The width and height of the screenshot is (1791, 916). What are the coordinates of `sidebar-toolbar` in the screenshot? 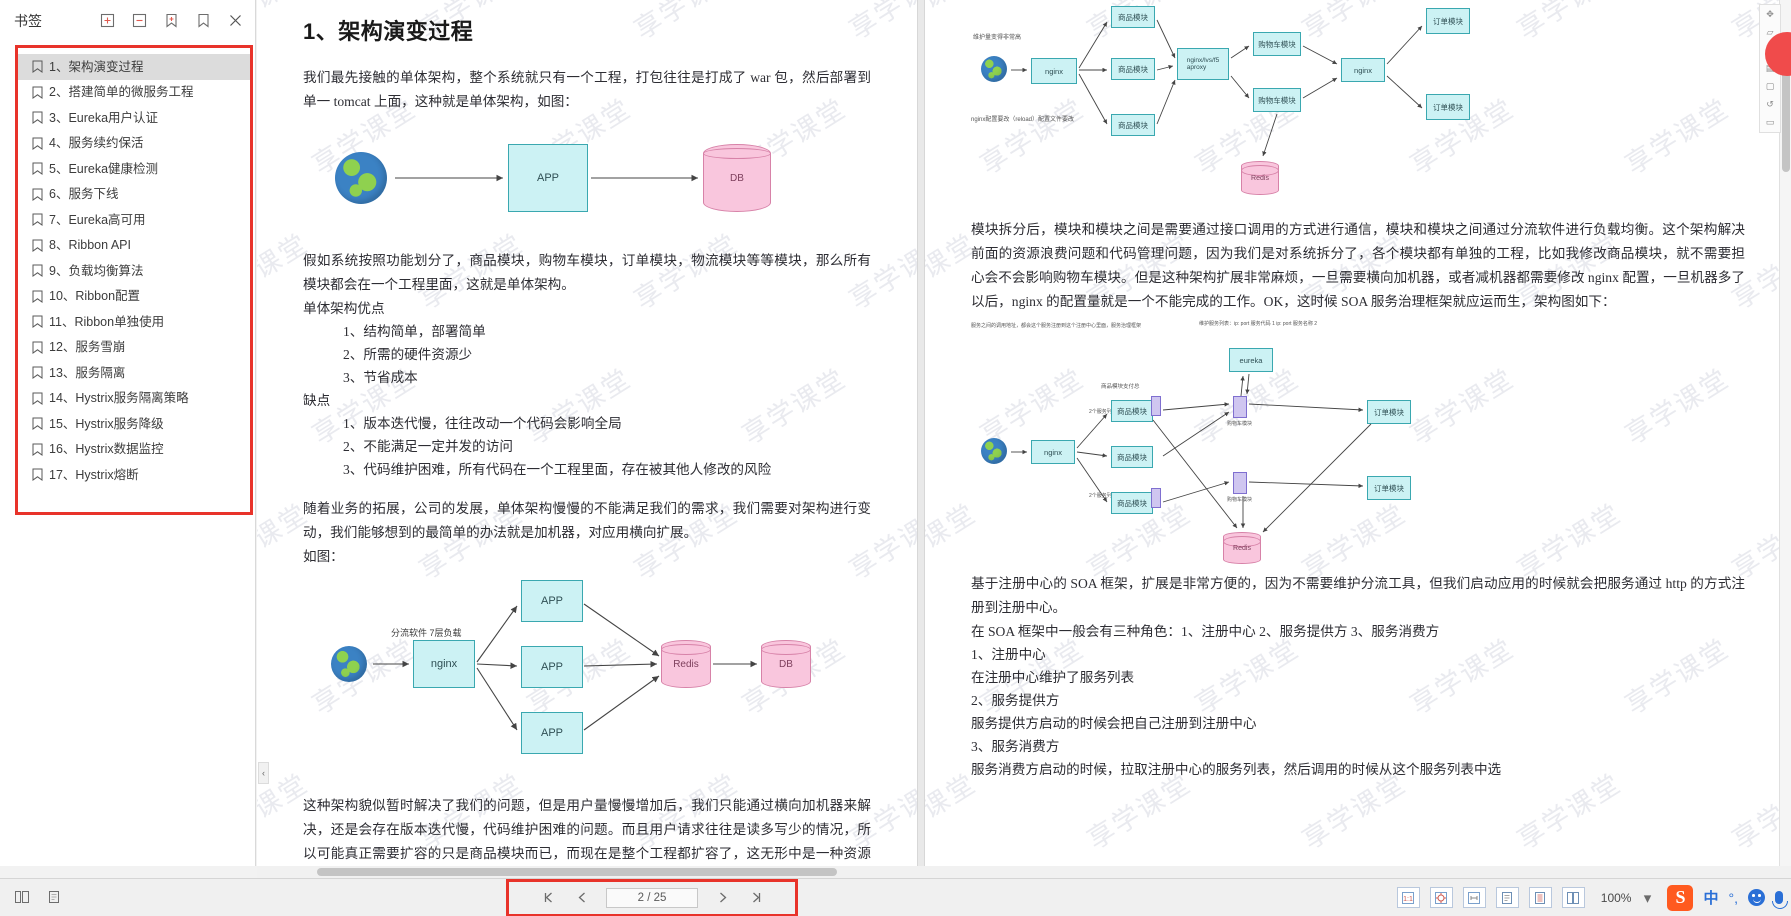 It's located at (172, 21).